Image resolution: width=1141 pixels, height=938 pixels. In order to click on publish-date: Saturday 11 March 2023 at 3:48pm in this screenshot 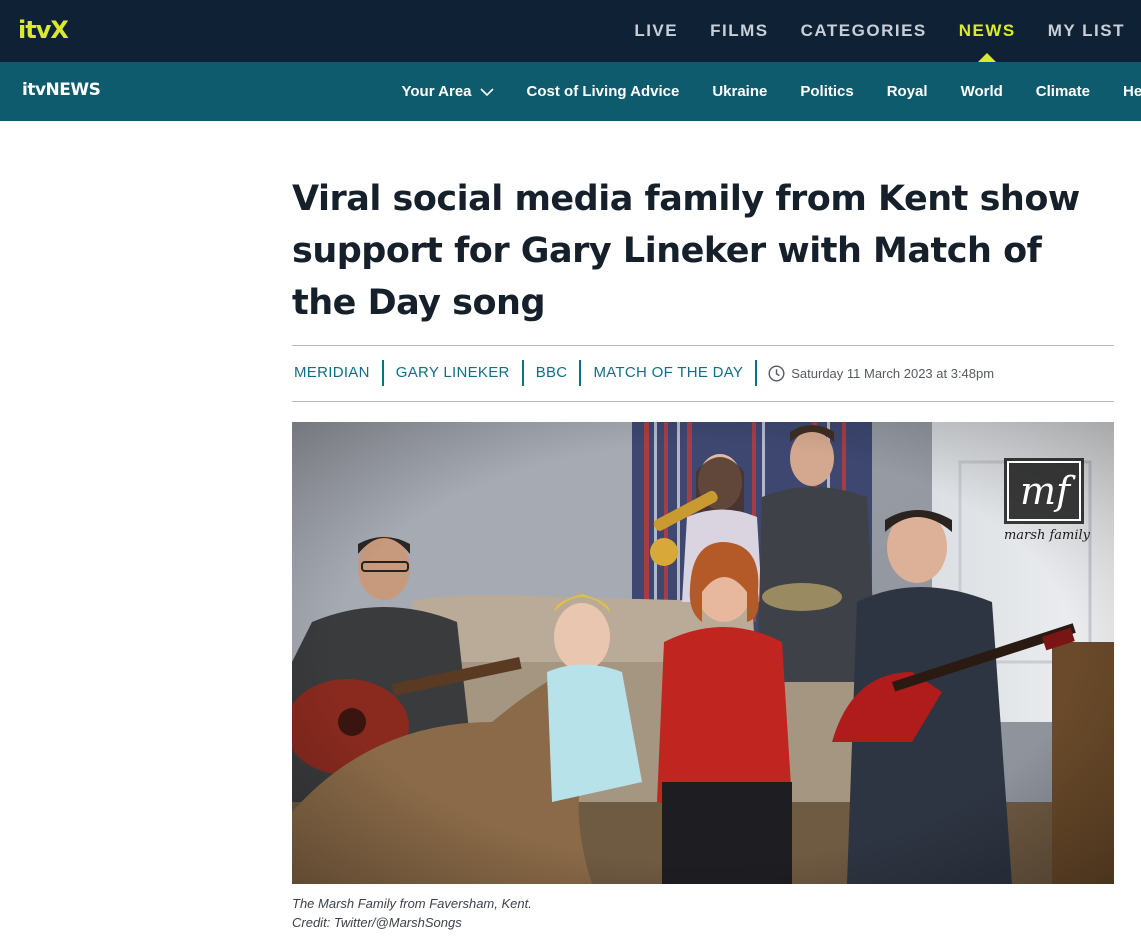, I will do `click(876, 373)`.